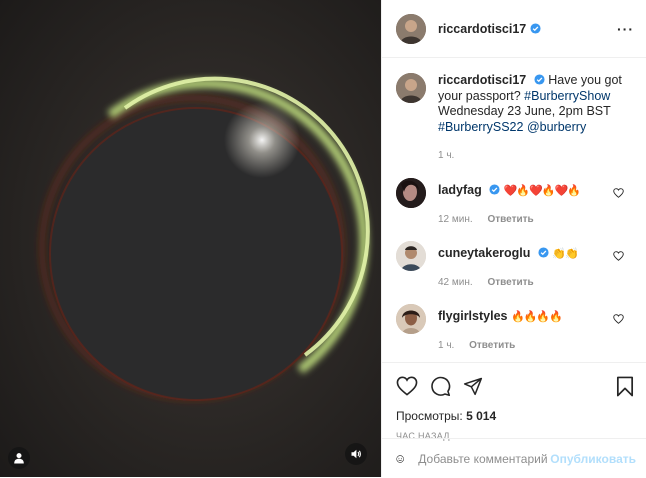 This screenshot has width=646, height=478. Describe the element at coordinates (455, 282) in the screenshot. I see `timestamp: 42 мин.` at that location.